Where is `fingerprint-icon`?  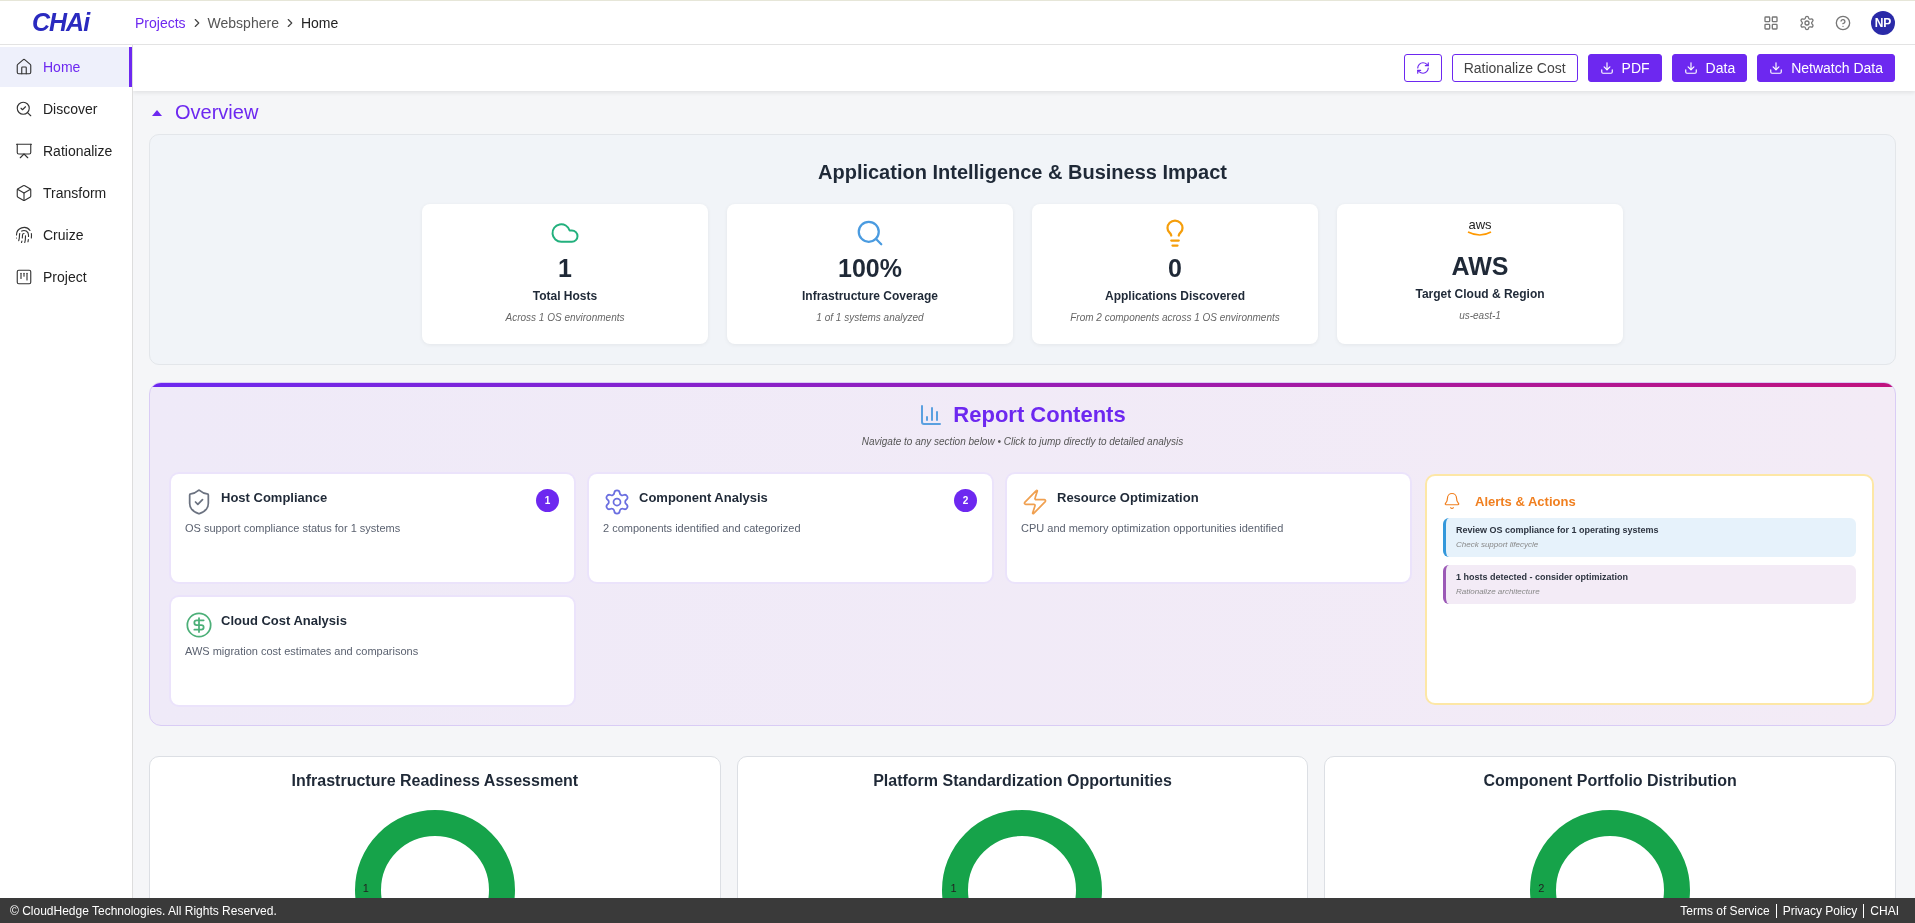
fingerprint-icon is located at coordinates (24, 235).